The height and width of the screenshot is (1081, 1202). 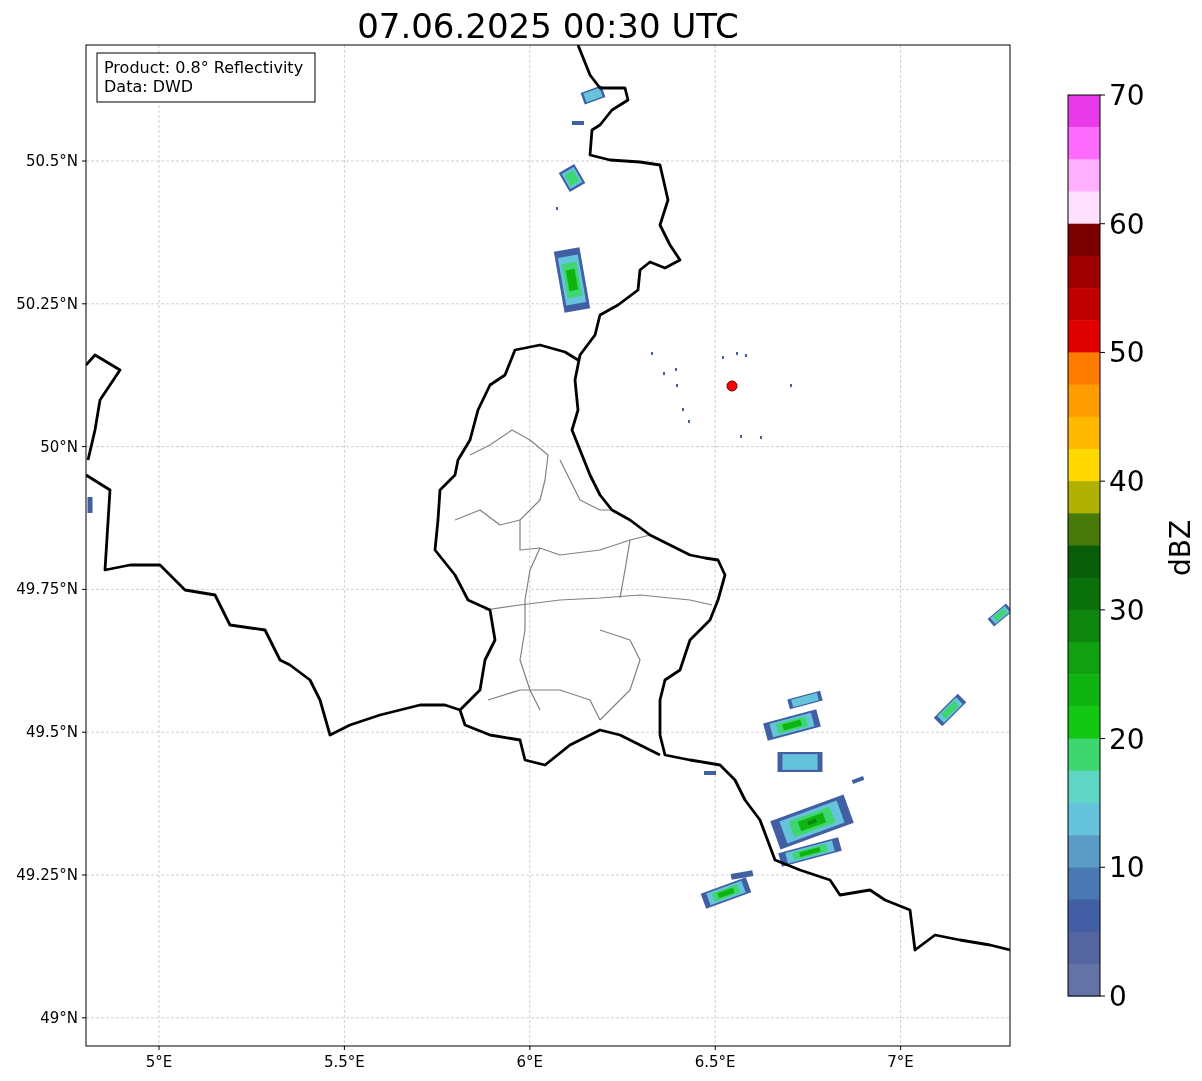 What do you see at coordinates (548, 26) in the screenshot?
I see `chart-title: 07.06.2025 00:30 UTC` at bounding box center [548, 26].